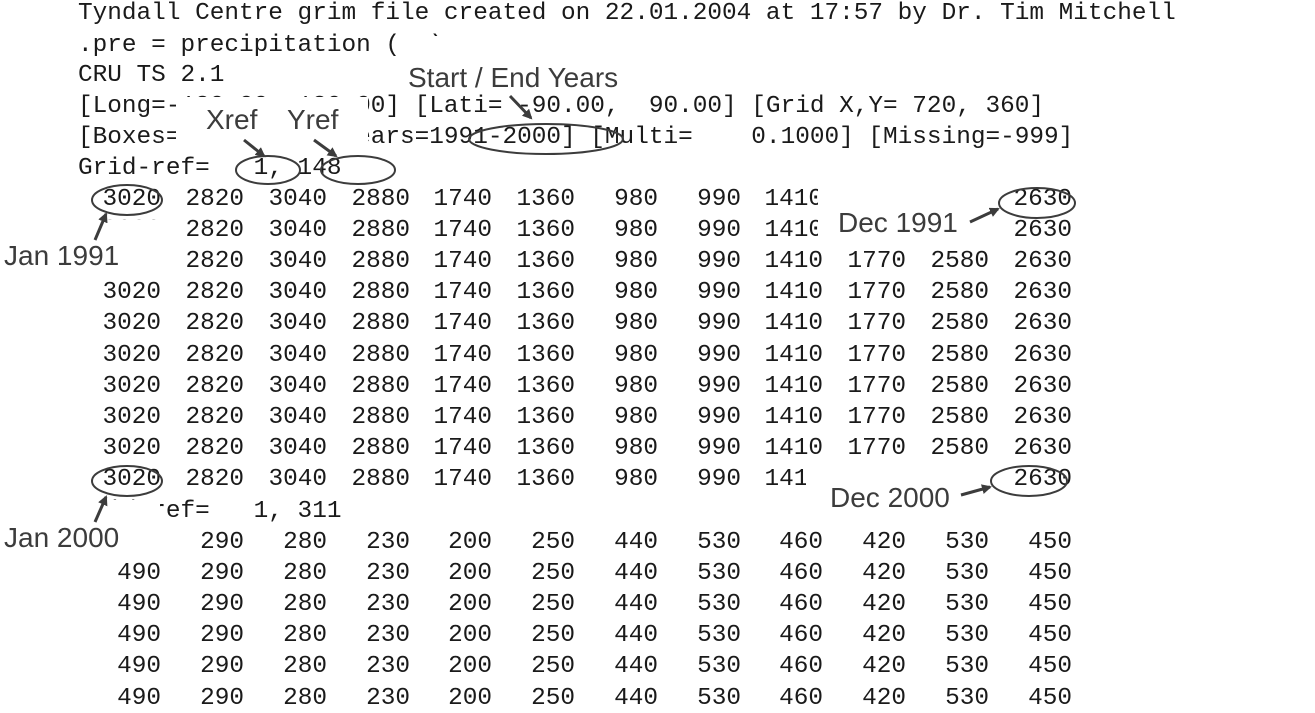 This screenshot has width=1315, height=713. Describe the element at coordinates (520, 107) in the screenshot. I see `start-end-arrow` at that location.